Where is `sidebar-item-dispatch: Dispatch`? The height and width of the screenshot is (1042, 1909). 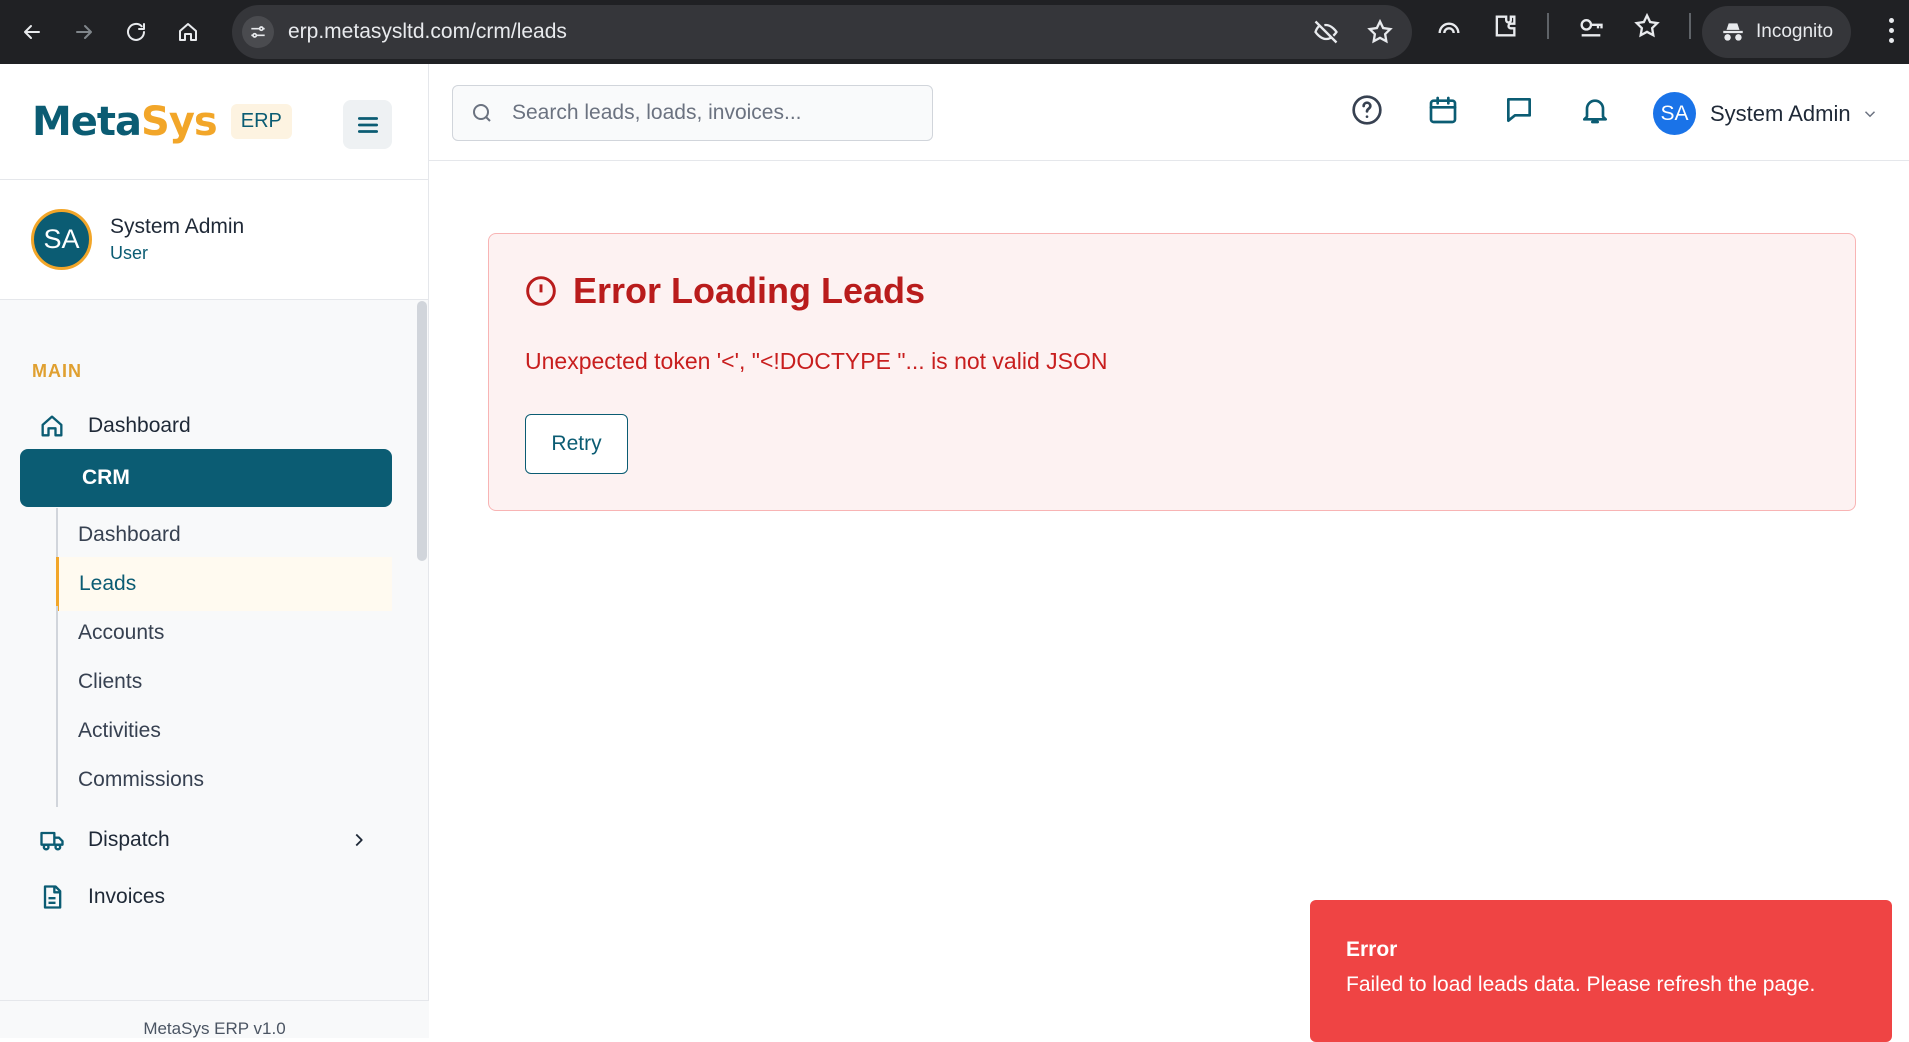 sidebar-item-dispatch: Dispatch is located at coordinates (206, 840).